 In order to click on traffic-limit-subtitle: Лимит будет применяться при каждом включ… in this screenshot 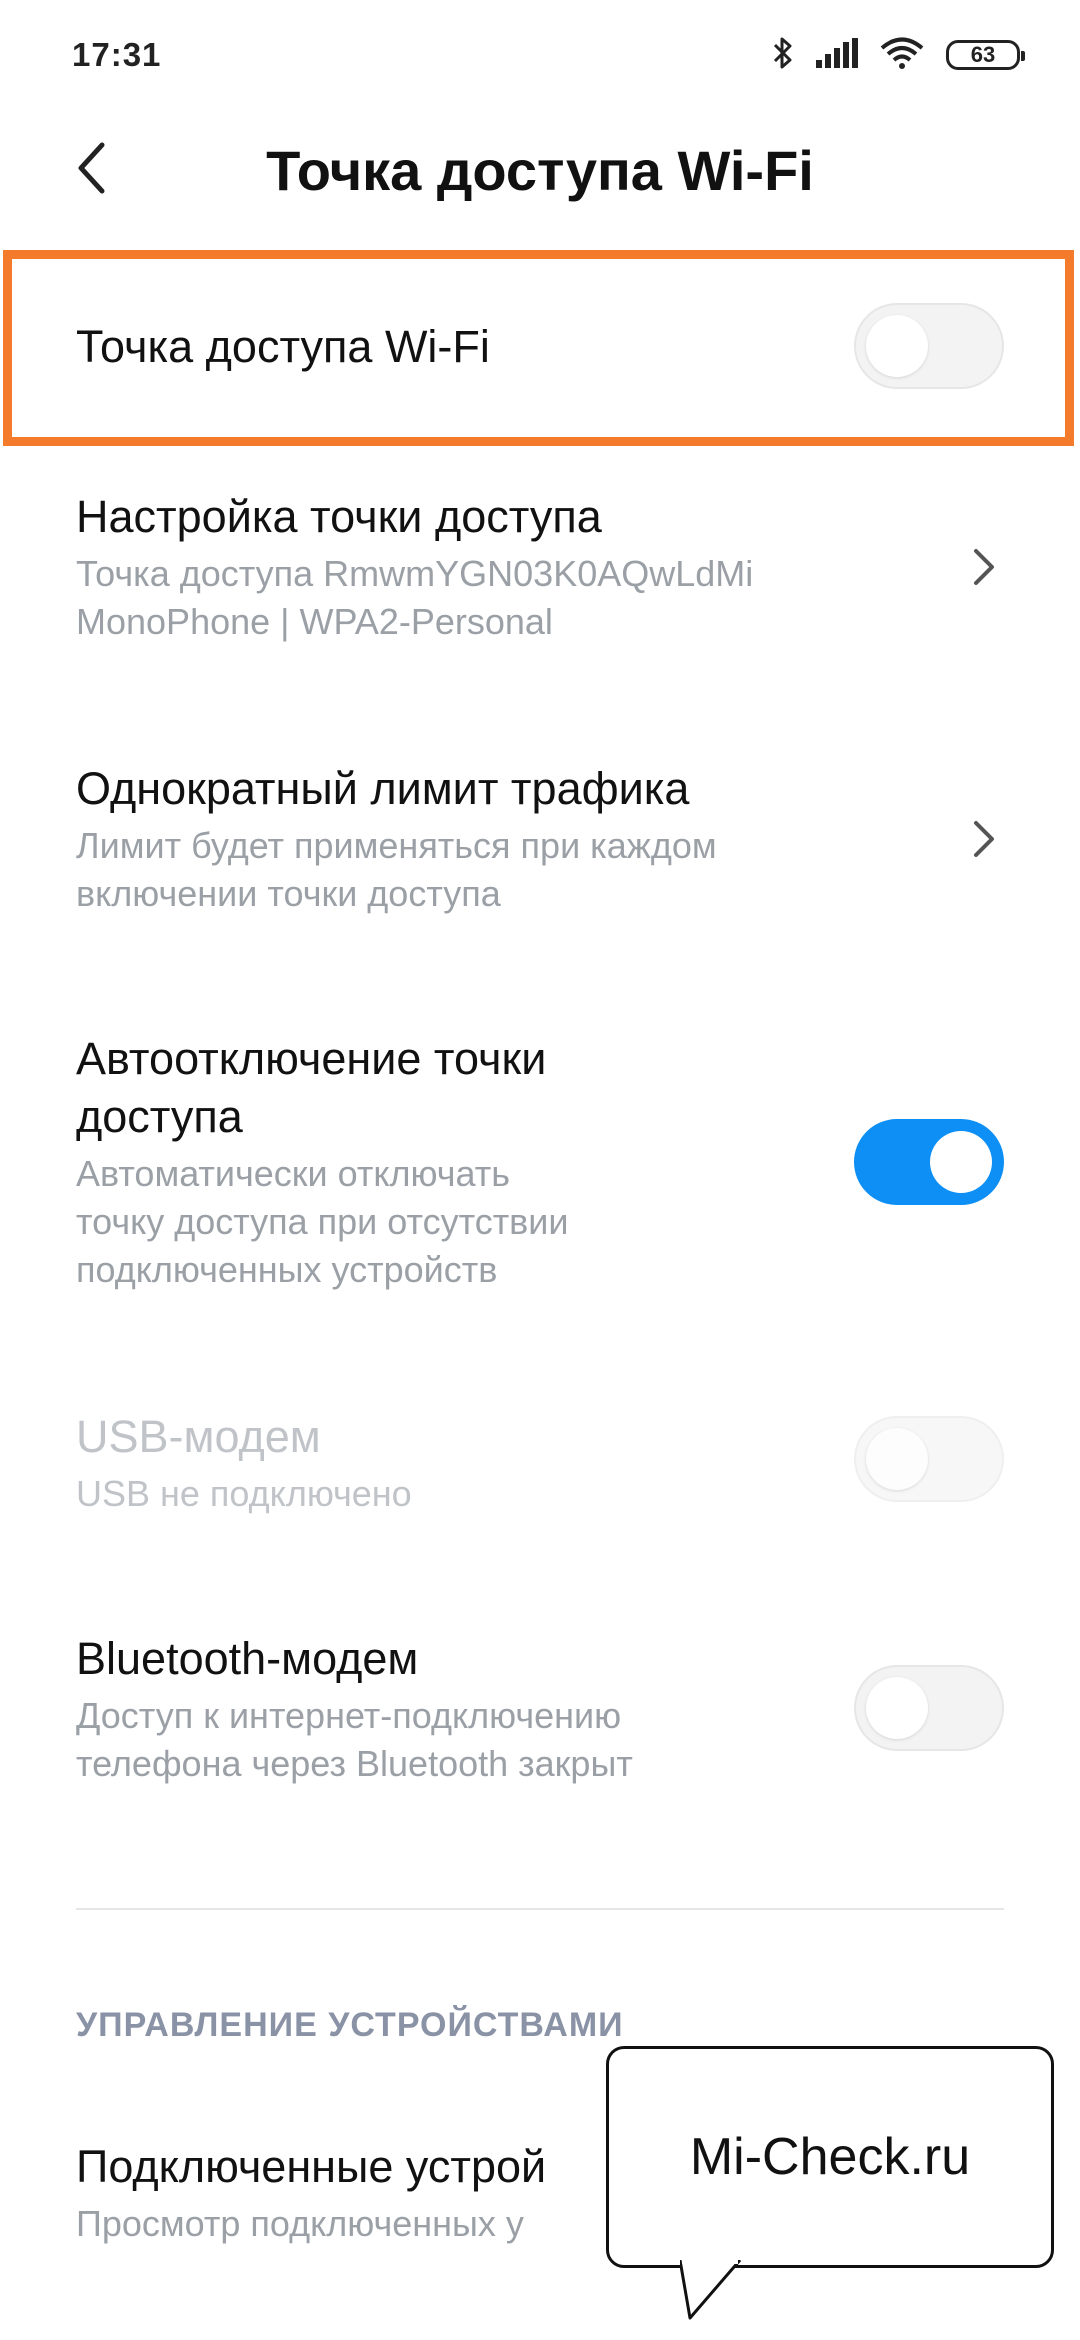, I will do `click(396, 869)`.